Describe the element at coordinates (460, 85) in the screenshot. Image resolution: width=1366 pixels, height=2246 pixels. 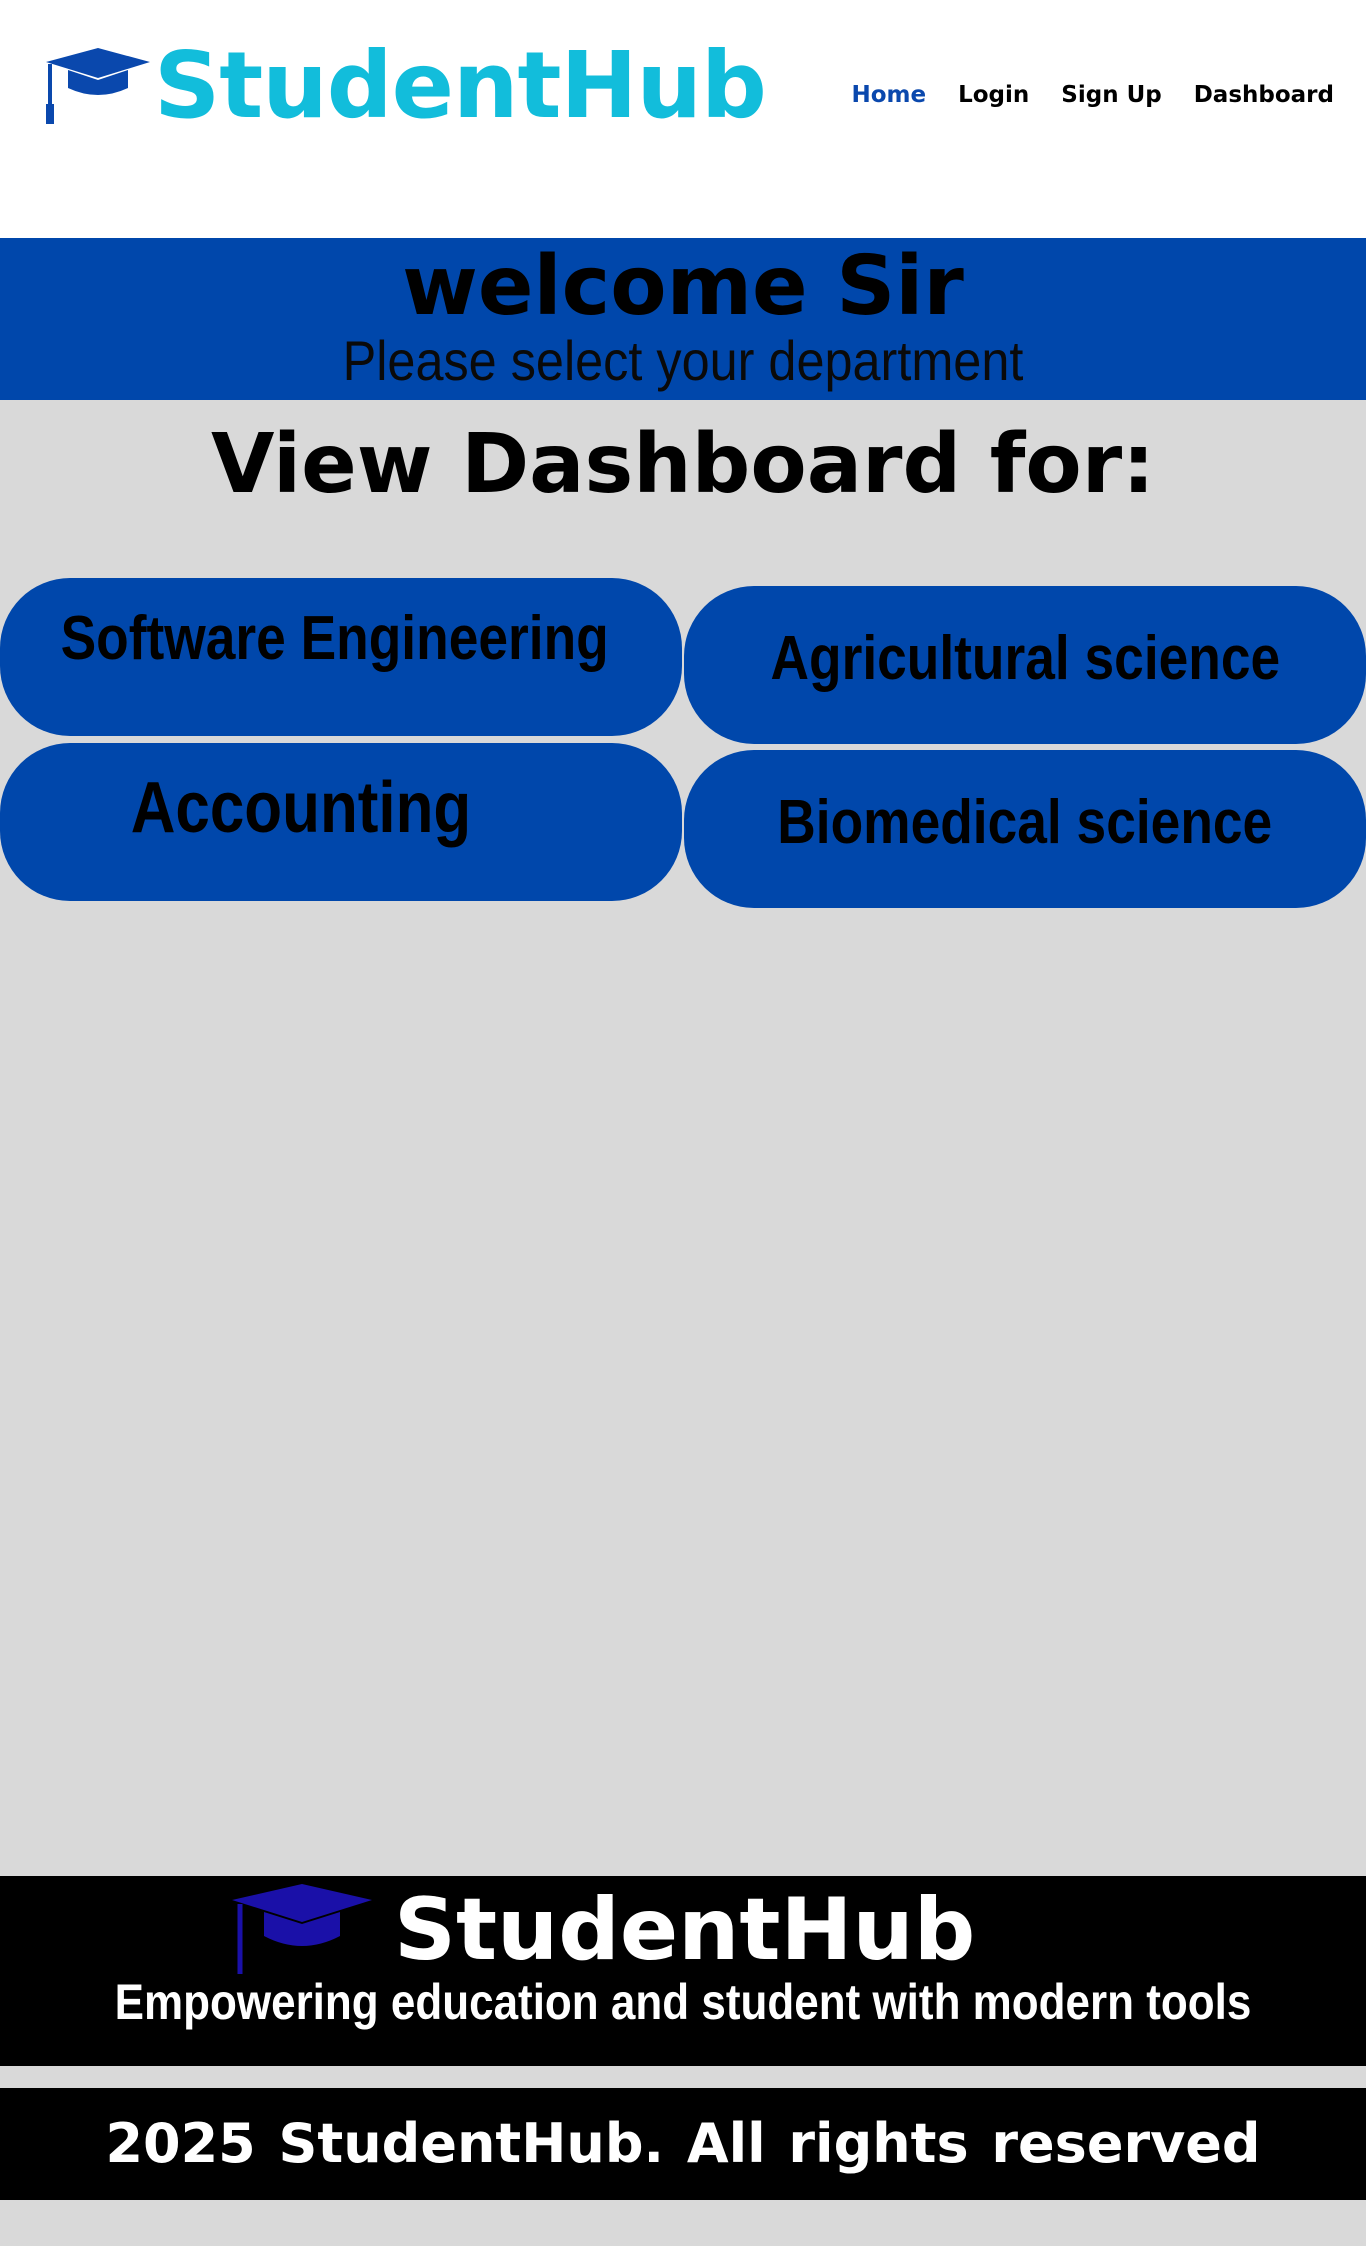
I see `brand-name: StudentHub` at that location.